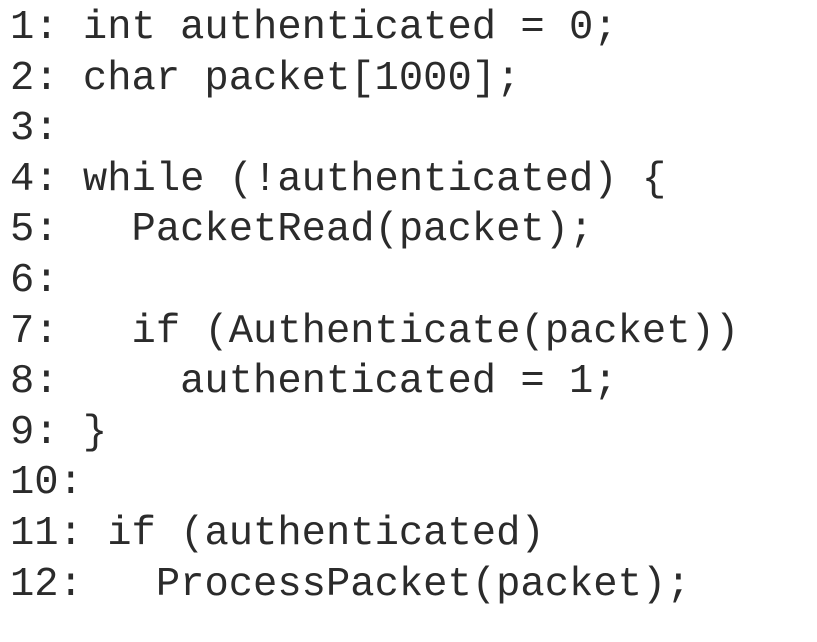 This screenshot has height=642, width=817. I want to click on line-number: 1:, so click(34, 28).